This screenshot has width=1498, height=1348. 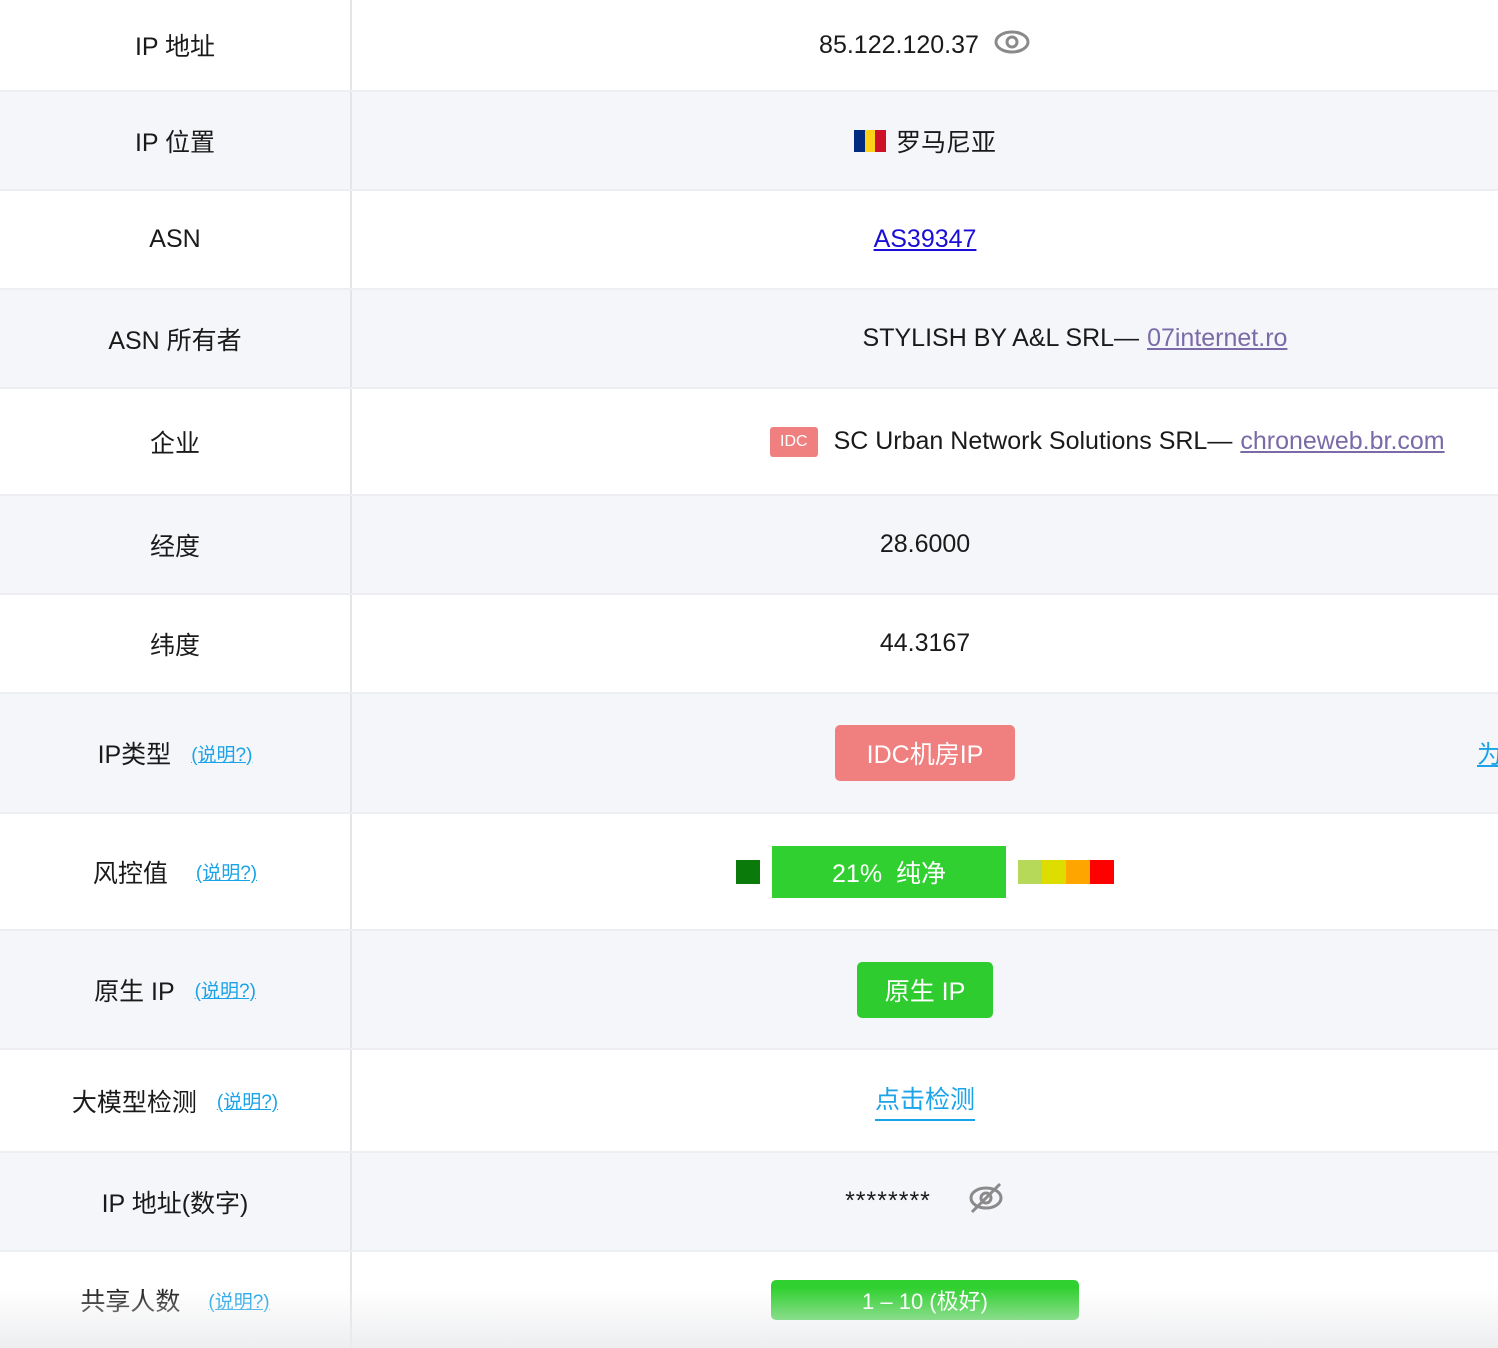 What do you see at coordinates (899, 44) in the screenshot?
I see `ip-address-text: 85.122.120.37` at bounding box center [899, 44].